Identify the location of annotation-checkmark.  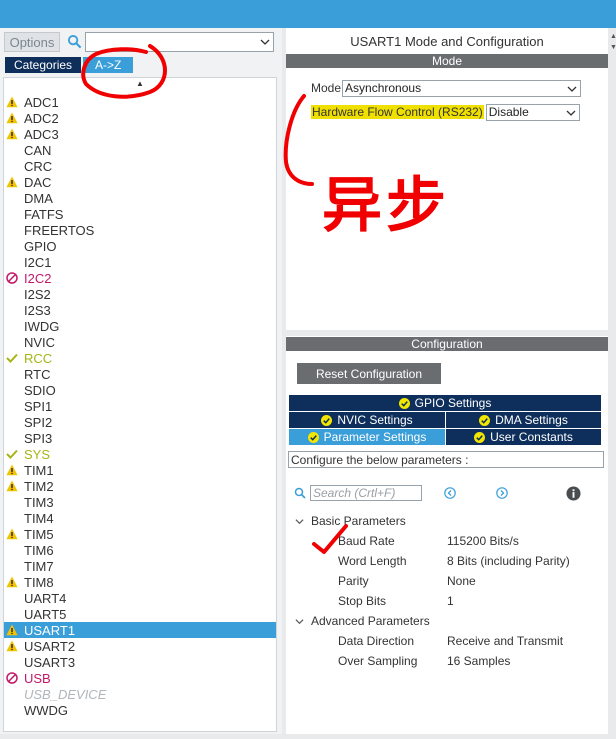
(330, 539).